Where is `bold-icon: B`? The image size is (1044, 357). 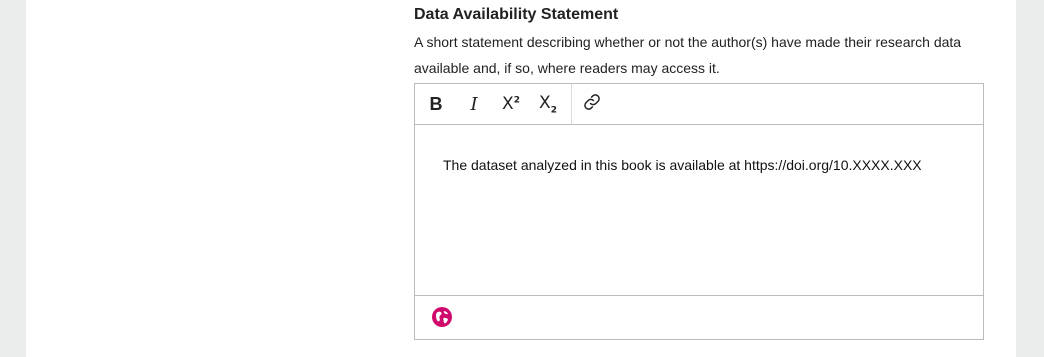
bold-icon: B is located at coordinates (436, 103).